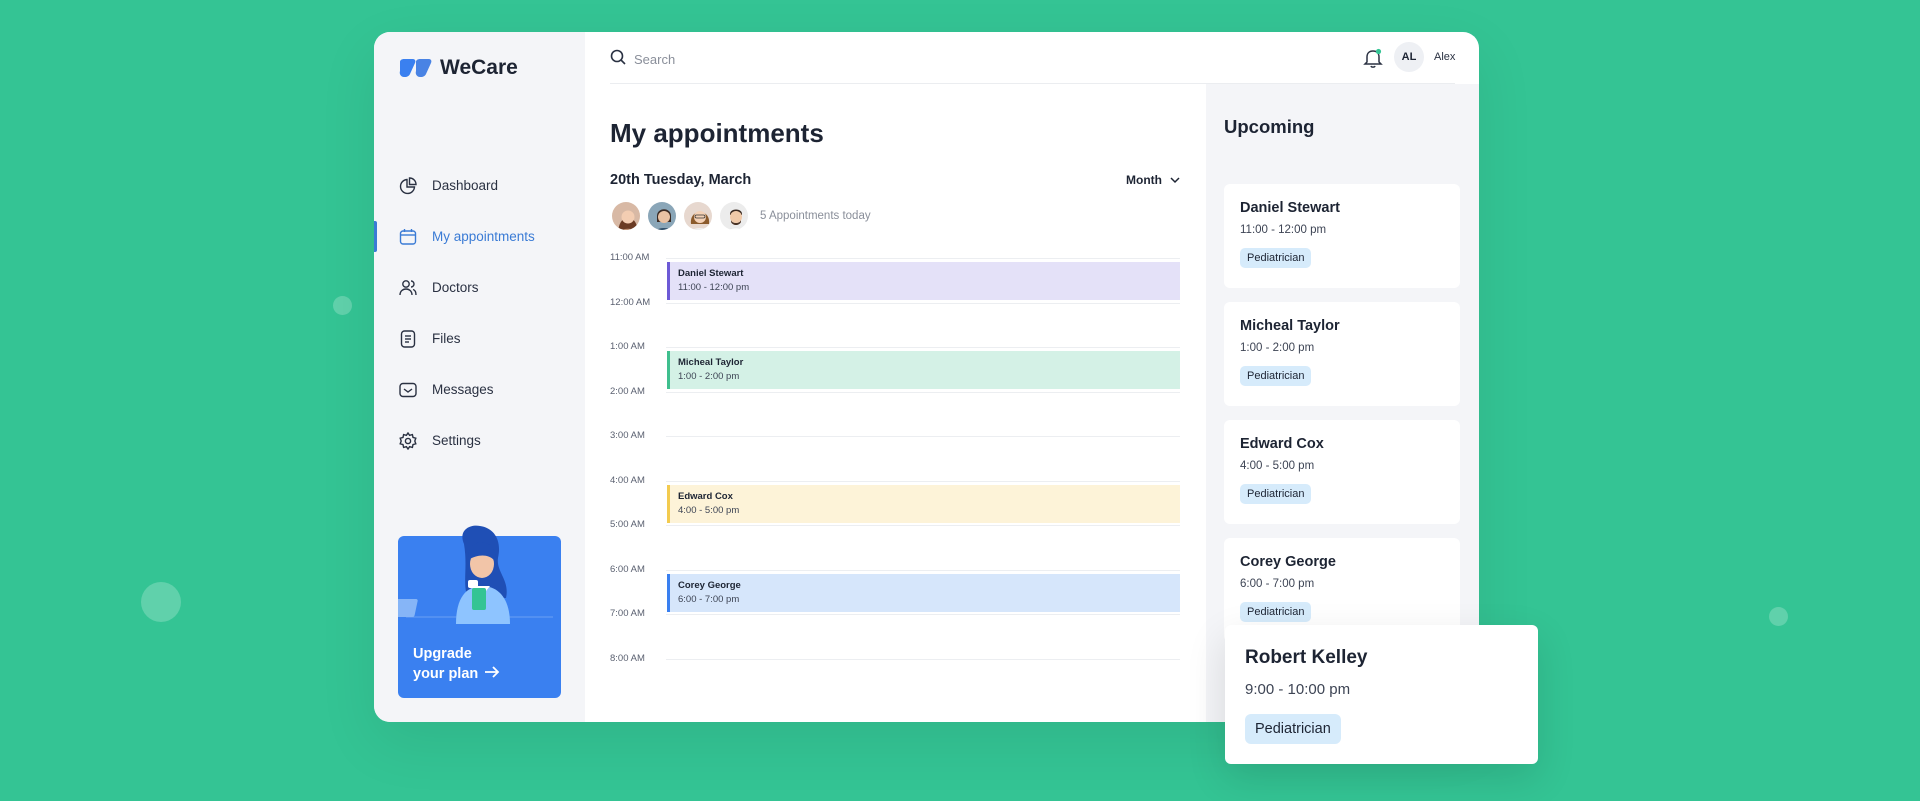 This screenshot has width=1920, height=801. I want to click on sidebar-item-label: Messages, so click(463, 389).